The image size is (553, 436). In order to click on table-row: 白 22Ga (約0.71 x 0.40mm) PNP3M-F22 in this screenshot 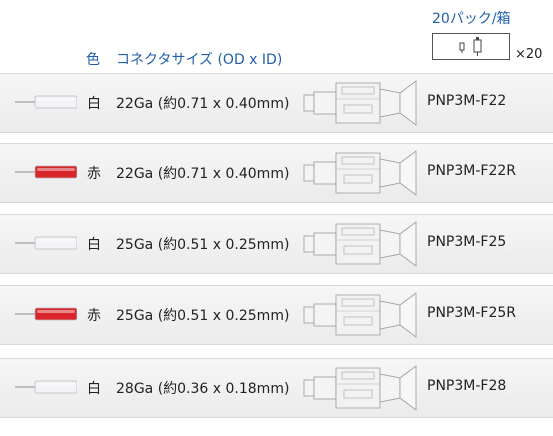, I will do `click(276, 102)`.